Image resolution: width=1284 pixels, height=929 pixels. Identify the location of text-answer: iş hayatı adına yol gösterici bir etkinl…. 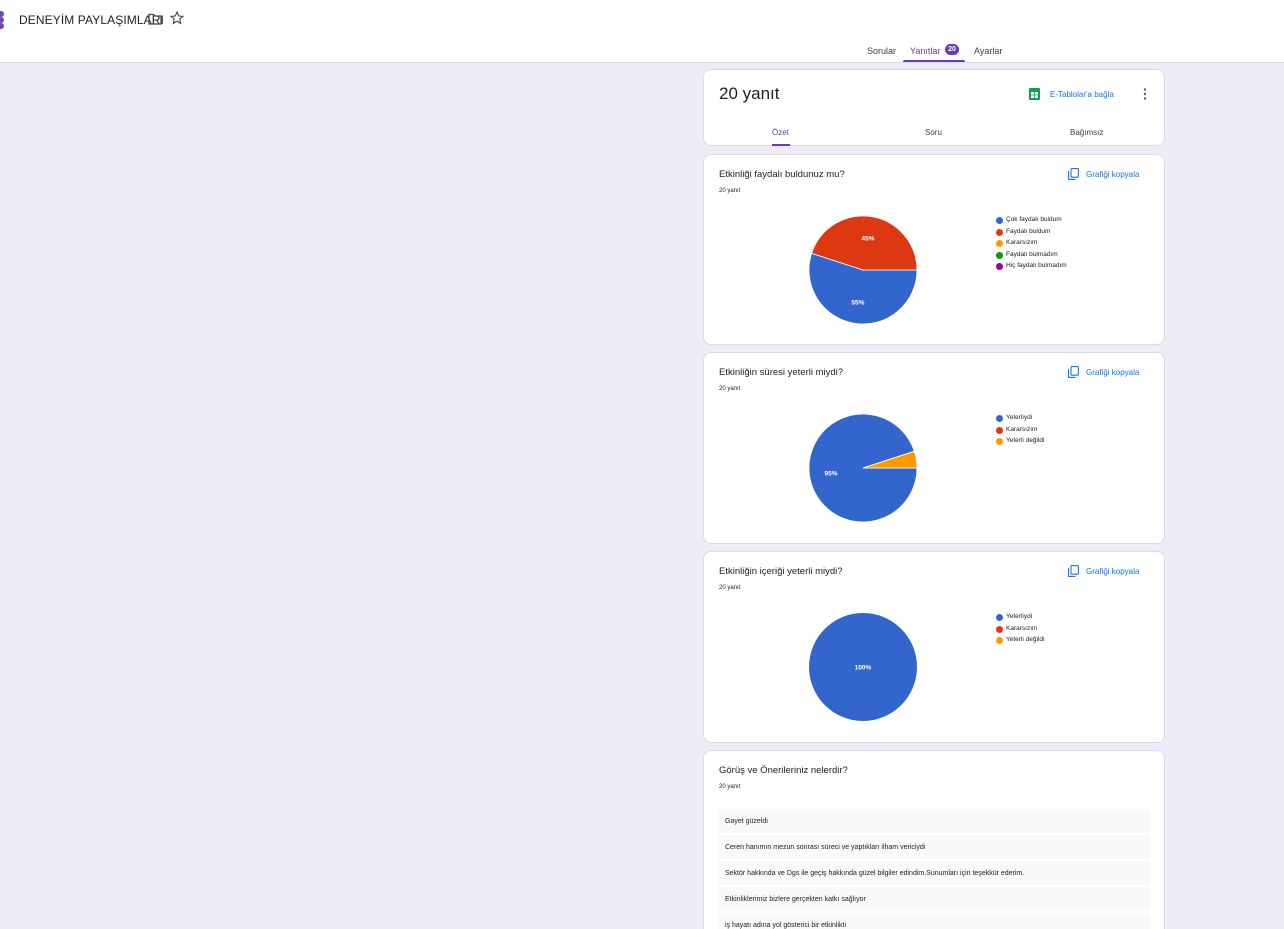
(934, 921).